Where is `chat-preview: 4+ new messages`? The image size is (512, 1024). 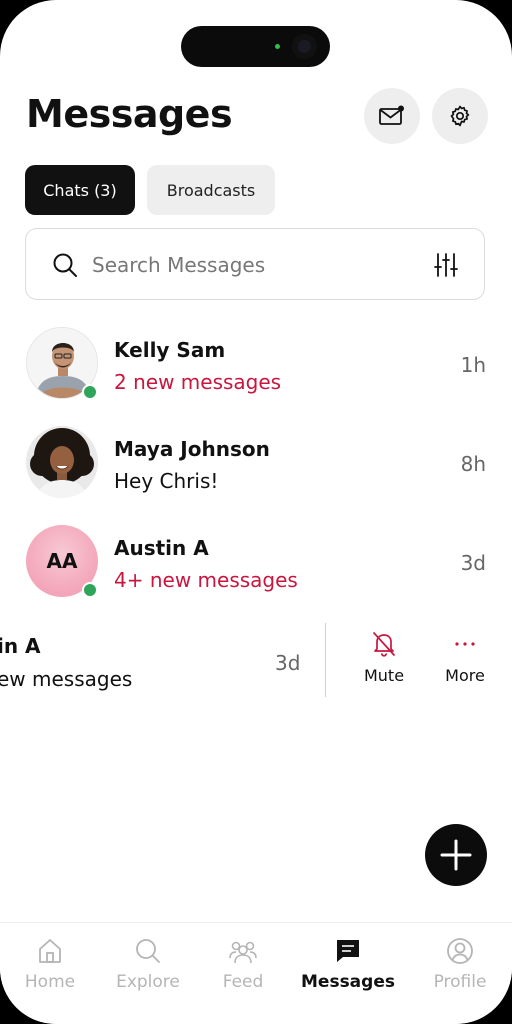 chat-preview: 4+ new messages is located at coordinates (206, 580).